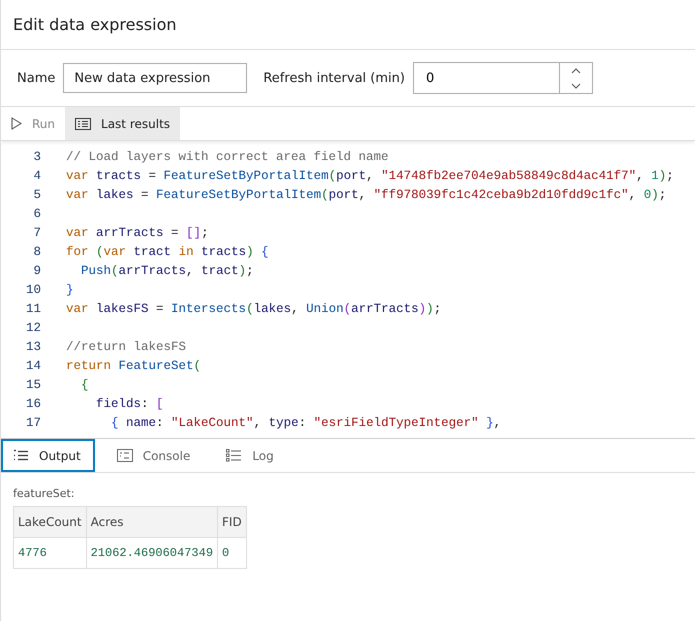 The height and width of the screenshot is (621, 695). Describe the element at coordinates (43, 493) in the screenshot. I see `result-label: featureSet:` at that location.